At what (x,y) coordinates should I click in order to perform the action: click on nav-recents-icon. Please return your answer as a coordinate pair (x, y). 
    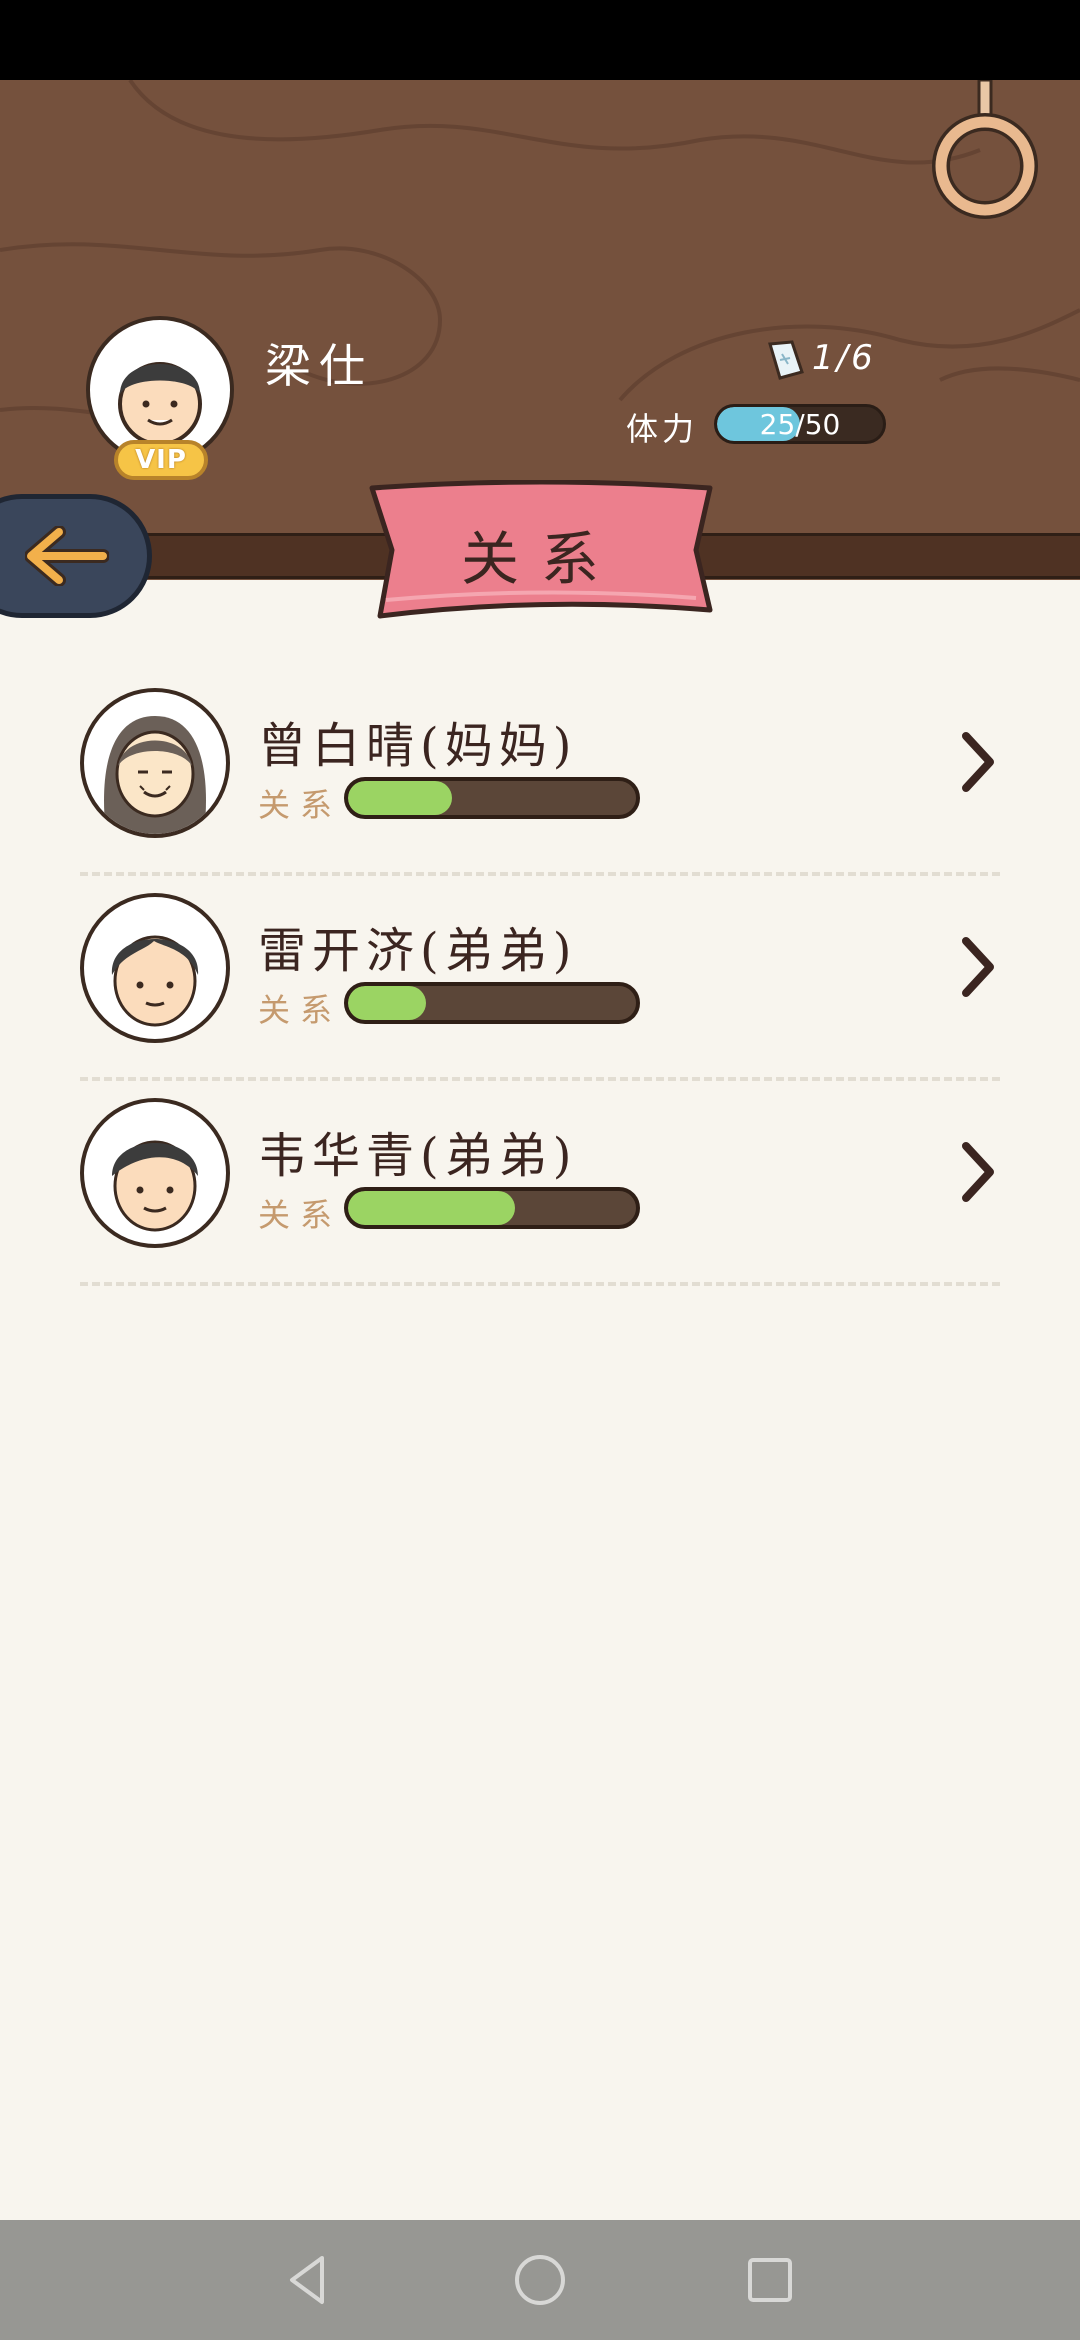
    Looking at the image, I should click on (770, 2280).